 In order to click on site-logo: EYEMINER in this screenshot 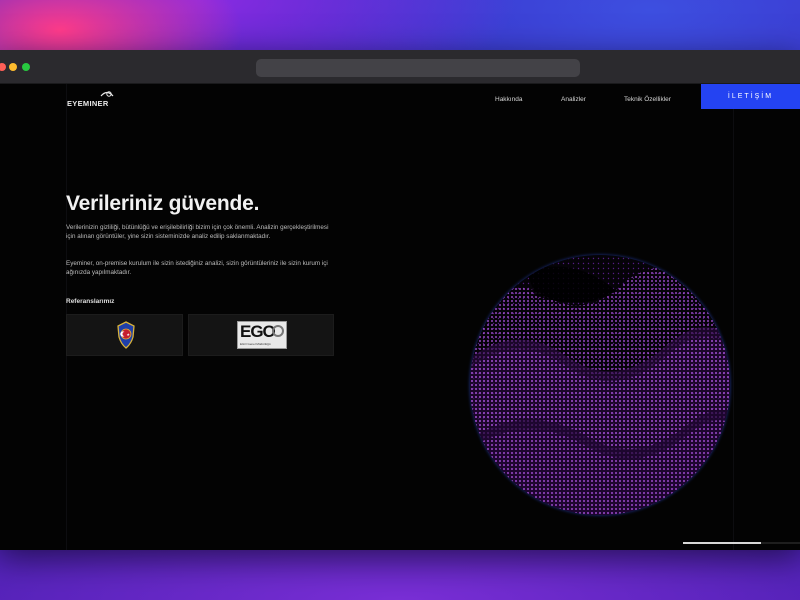, I will do `click(92, 100)`.